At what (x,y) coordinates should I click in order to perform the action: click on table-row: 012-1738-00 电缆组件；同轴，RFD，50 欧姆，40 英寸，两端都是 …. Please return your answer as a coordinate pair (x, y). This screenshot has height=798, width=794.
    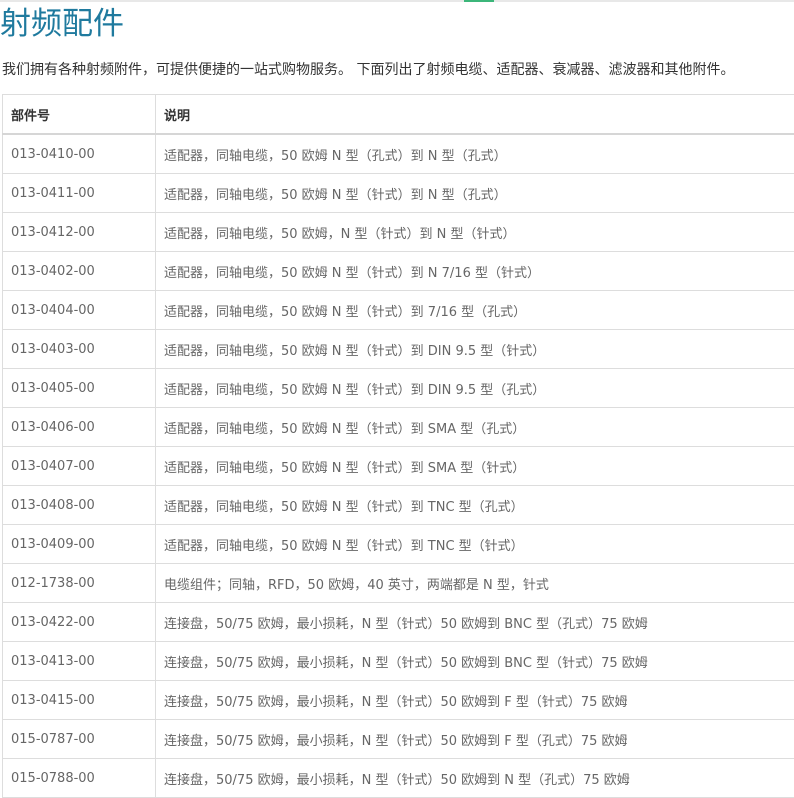
    Looking at the image, I should click on (398, 583).